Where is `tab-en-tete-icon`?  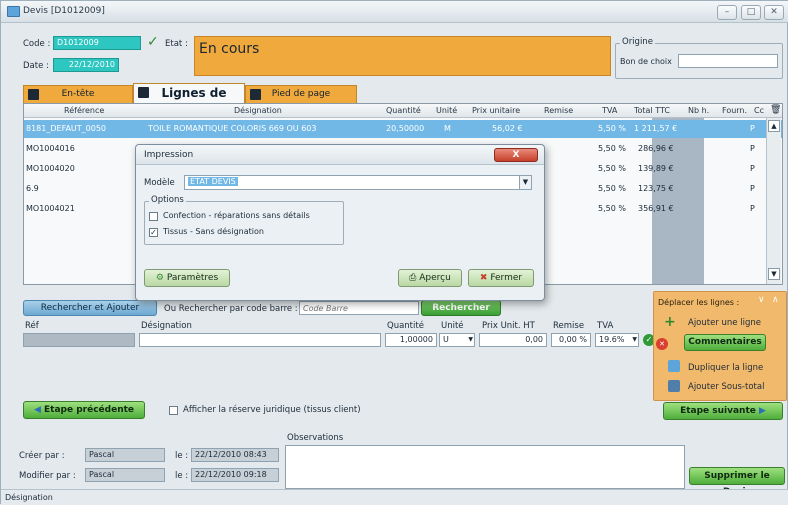 tab-en-tete-icon is located at coordinates (33, 94).